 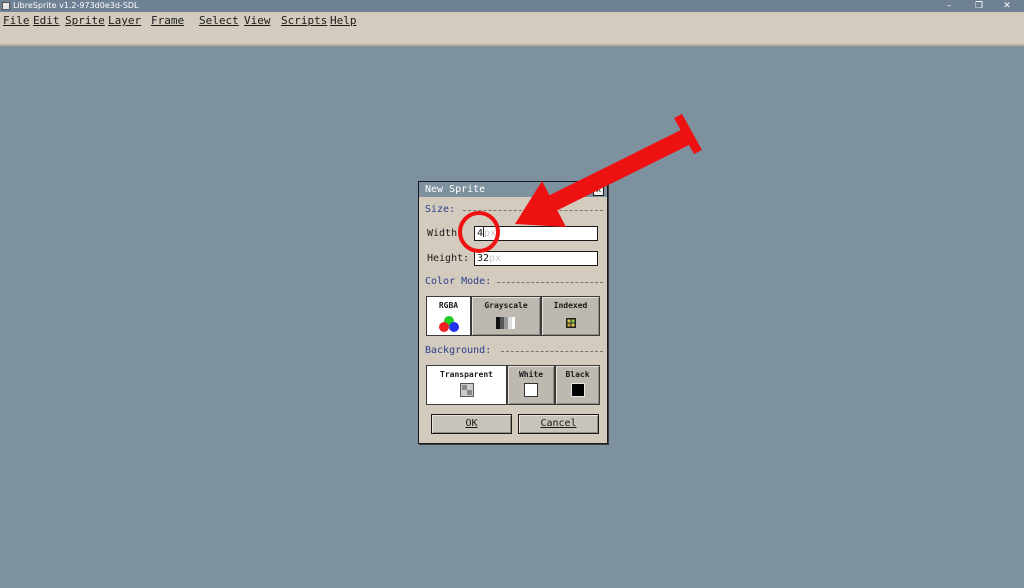 I want to click on rgba-label: RGBA, so click(x=448, y=305).